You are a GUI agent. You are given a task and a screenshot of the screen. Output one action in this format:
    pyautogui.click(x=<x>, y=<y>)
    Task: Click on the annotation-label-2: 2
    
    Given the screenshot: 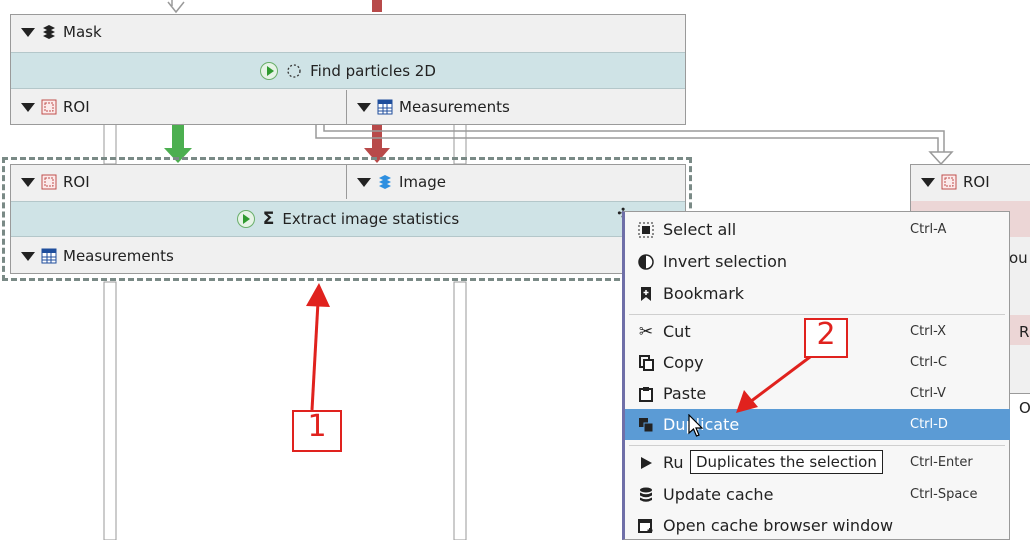 What is the action you would take?
    pyautogui.click(x=826, y=338)
    